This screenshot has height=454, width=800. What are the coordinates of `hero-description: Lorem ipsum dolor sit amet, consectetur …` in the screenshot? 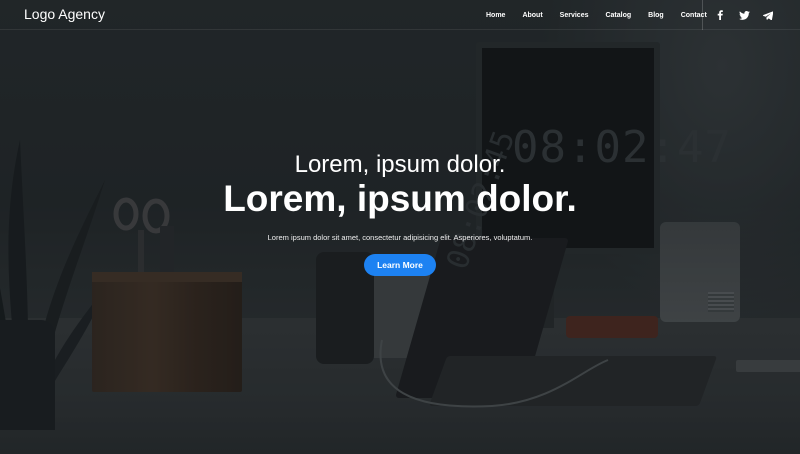 It's located at (400, 237).